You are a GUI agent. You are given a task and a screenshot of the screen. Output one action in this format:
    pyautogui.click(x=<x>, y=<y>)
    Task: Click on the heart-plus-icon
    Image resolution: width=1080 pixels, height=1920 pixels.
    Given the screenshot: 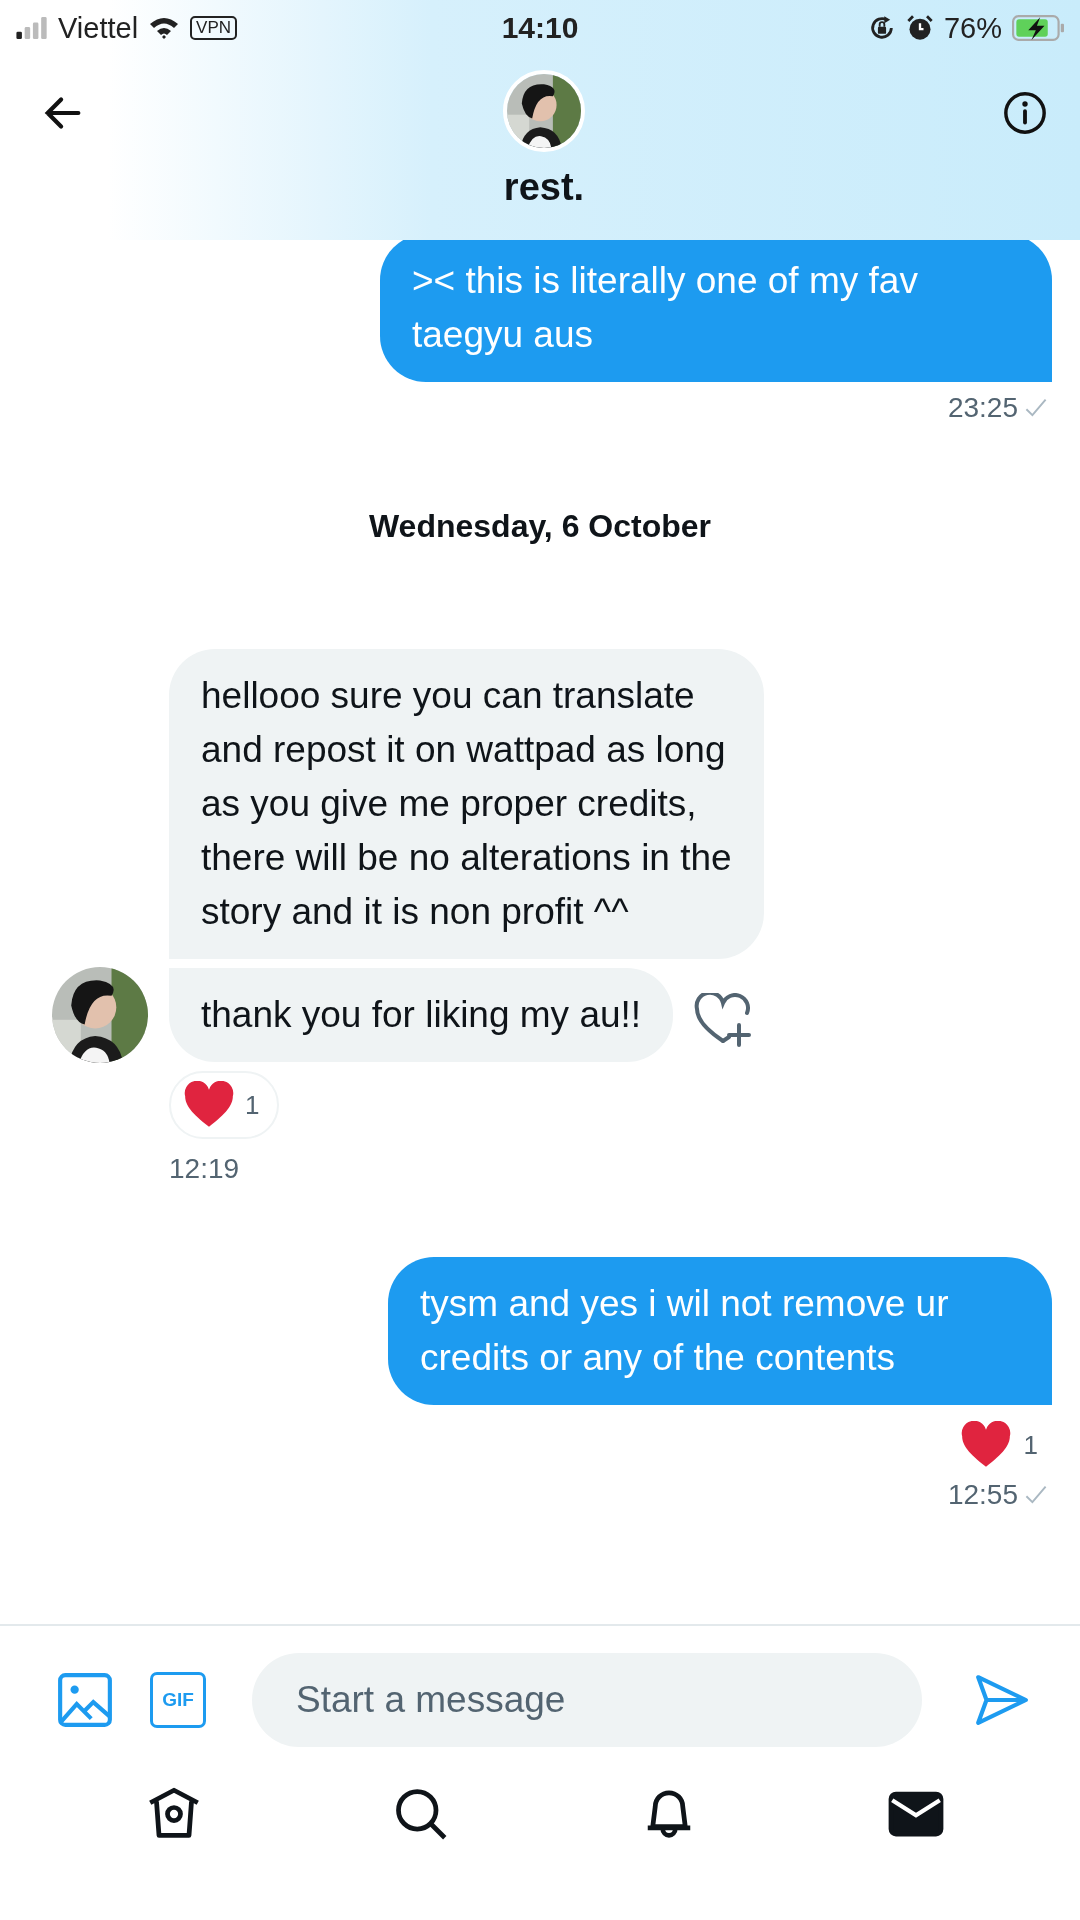 What is the action you would take?
    pyautogui.click(x=723, y=1021)
    